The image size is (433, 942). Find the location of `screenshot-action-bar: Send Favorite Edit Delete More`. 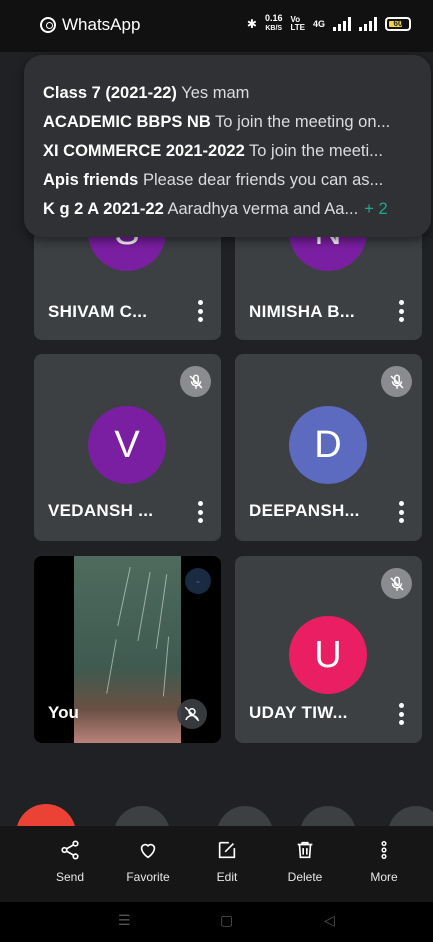

screenshot-action-bar: Send Favorite Edit Delete More is located at coordinates (216, 864).